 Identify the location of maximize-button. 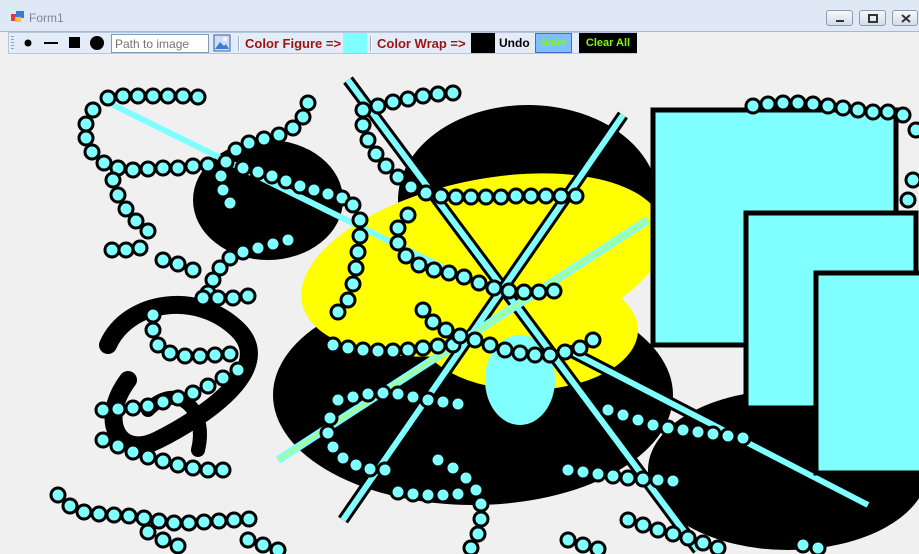
(872, 18).